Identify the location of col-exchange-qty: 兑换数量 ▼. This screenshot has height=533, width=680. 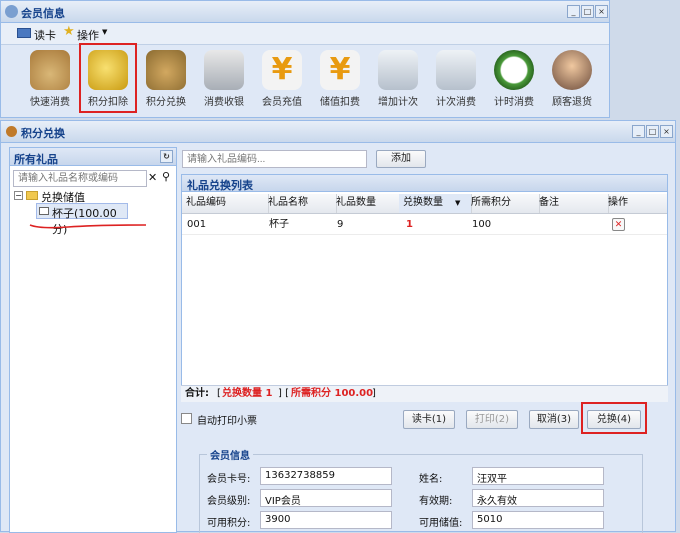
(435, 203).